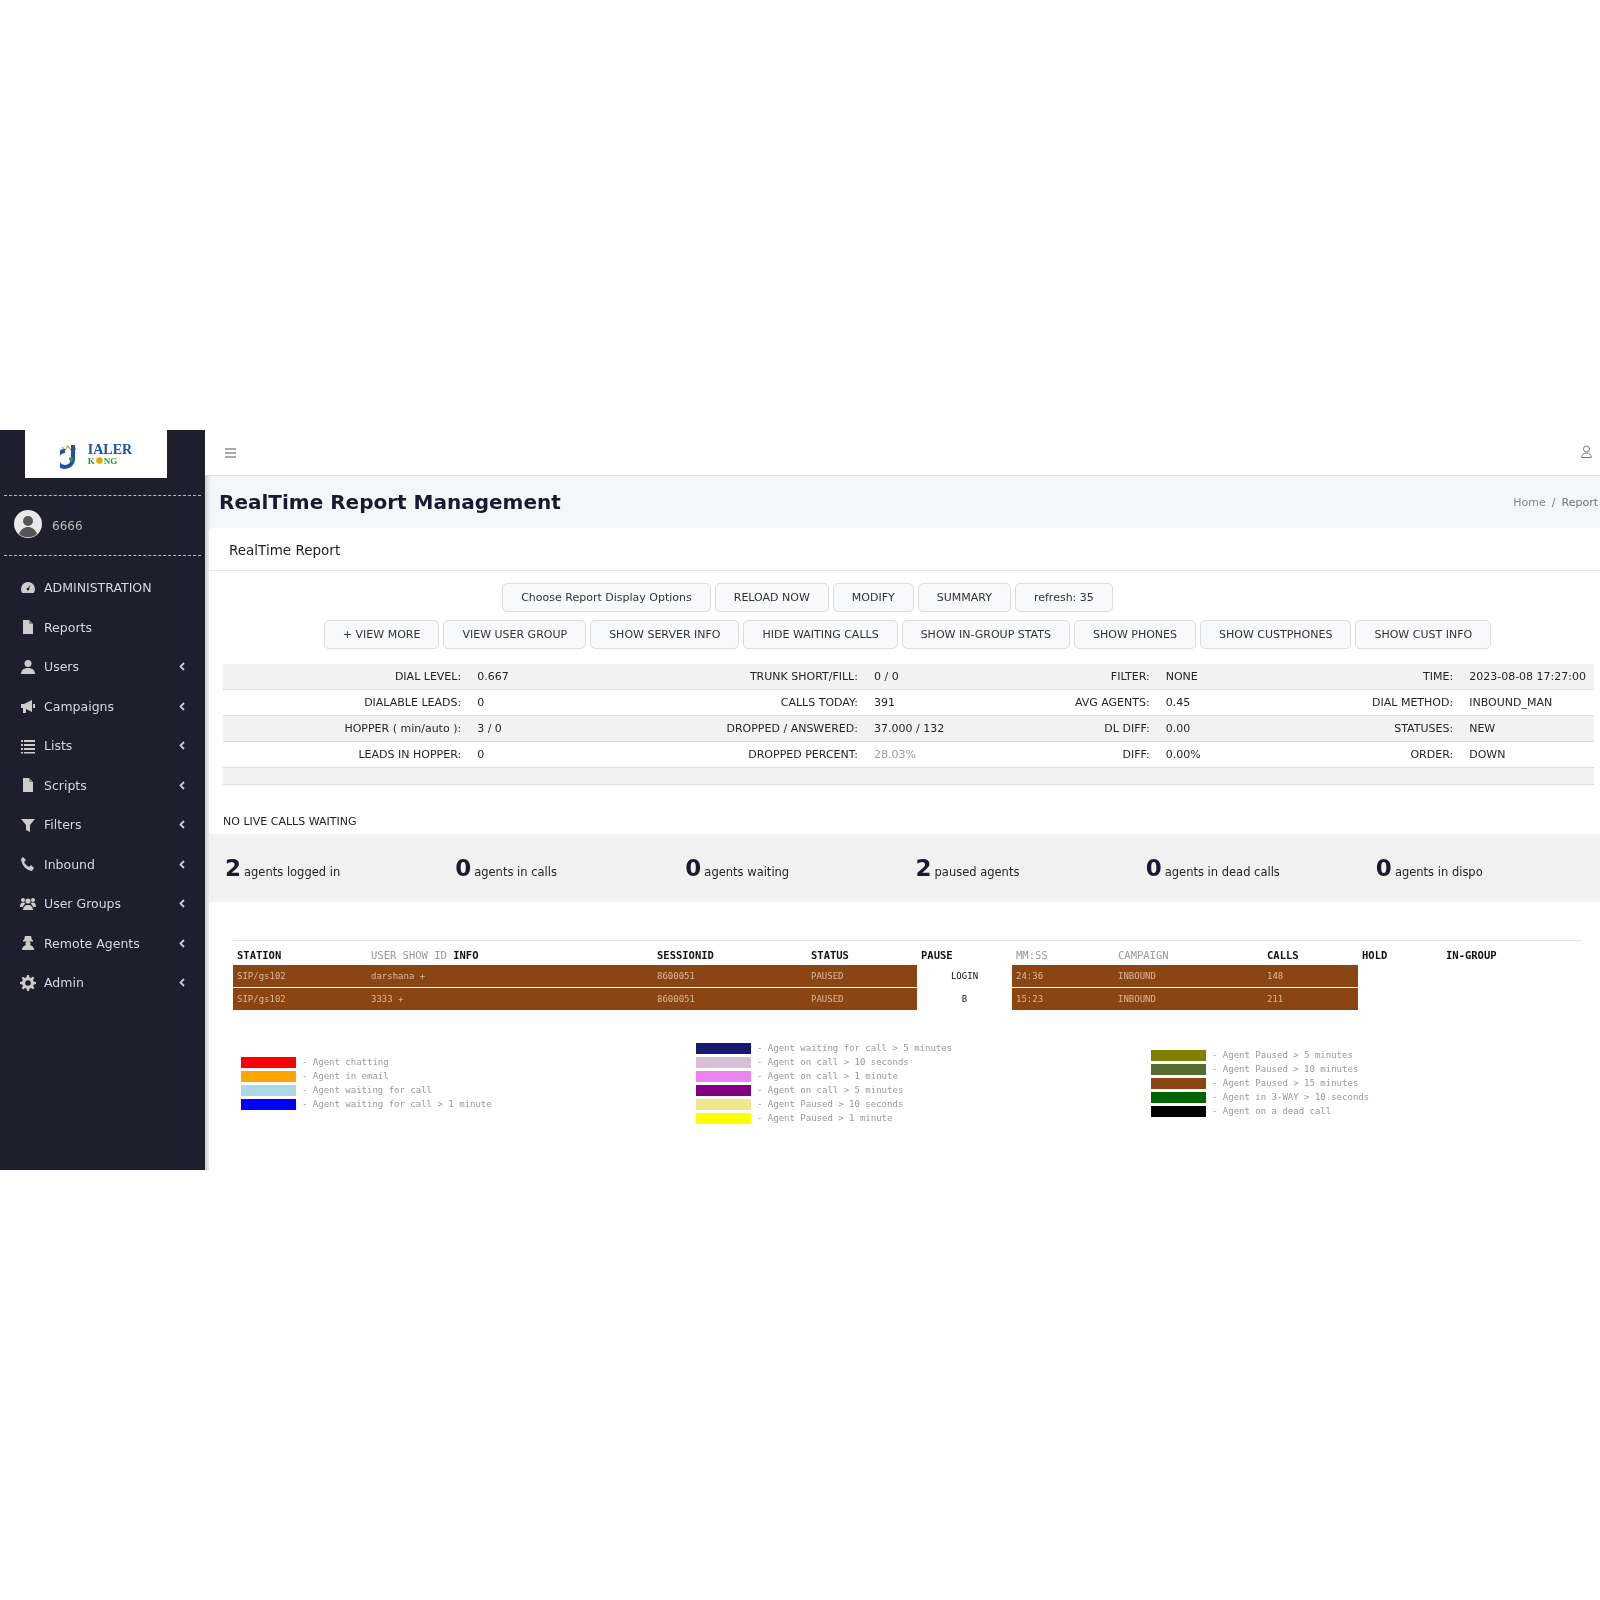 This screenshot has height=1600, width=1600. What do you see at coordinates (1527, 754) in the screenshot?
I see `stat-value: DOWN` at bounding box center [1527, 754].